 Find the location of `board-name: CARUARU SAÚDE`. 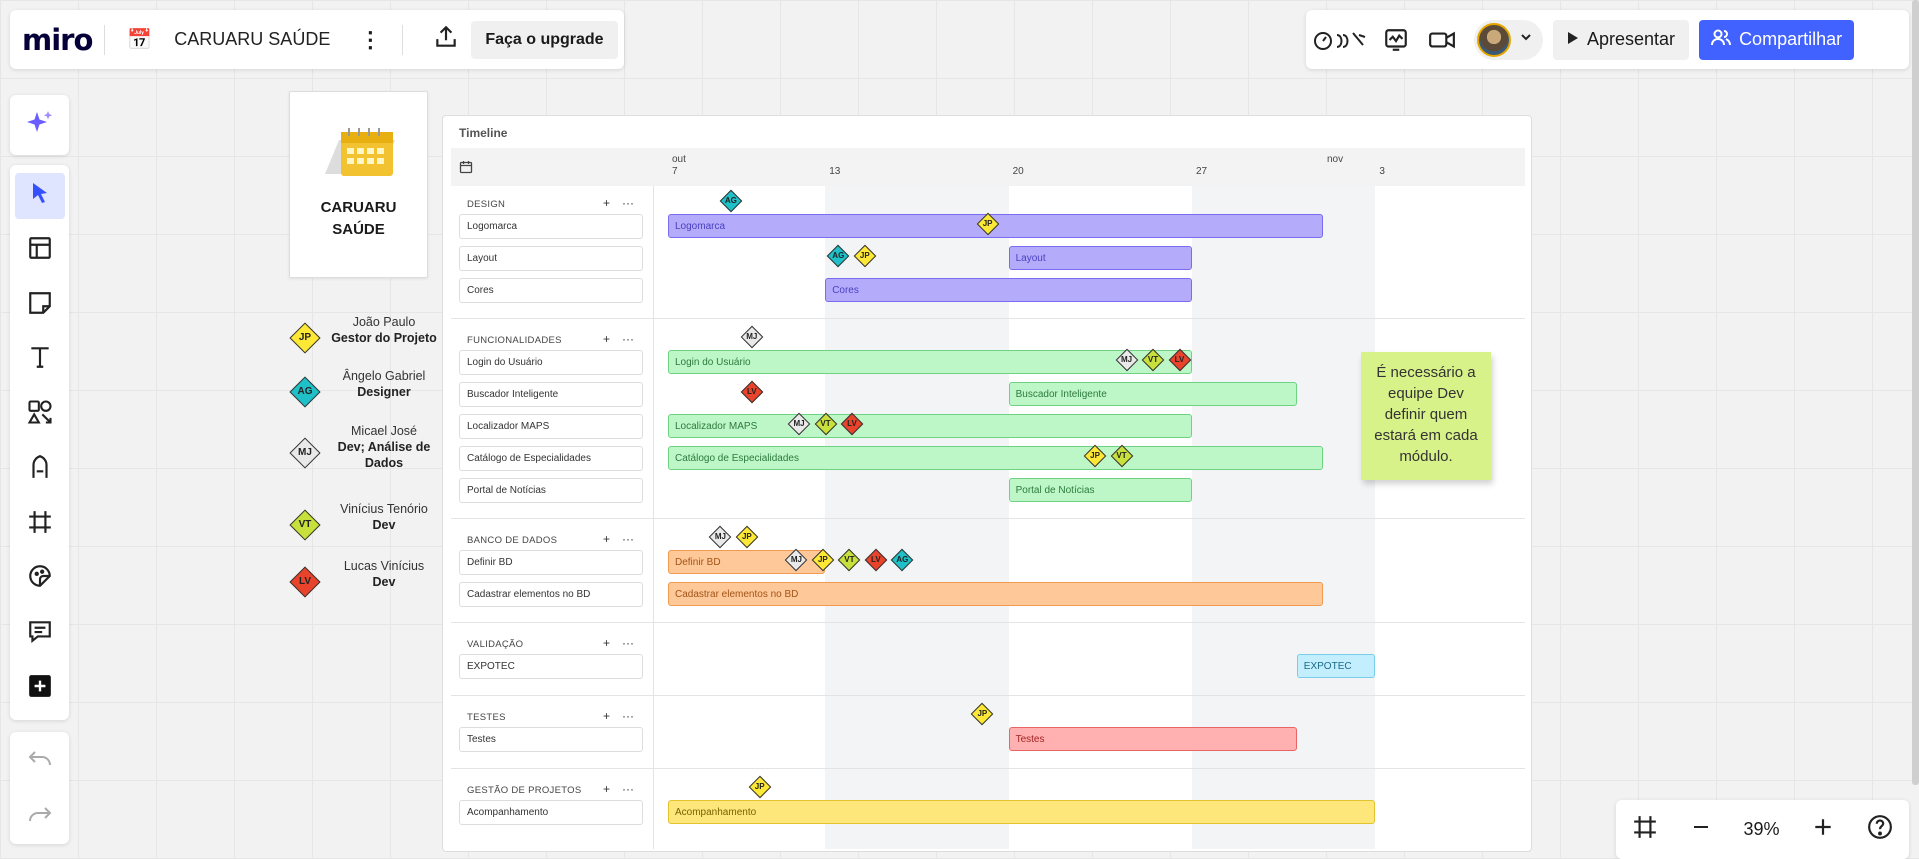

board-name: CARUARU SAÚDE is located at coordinates (252, 39).